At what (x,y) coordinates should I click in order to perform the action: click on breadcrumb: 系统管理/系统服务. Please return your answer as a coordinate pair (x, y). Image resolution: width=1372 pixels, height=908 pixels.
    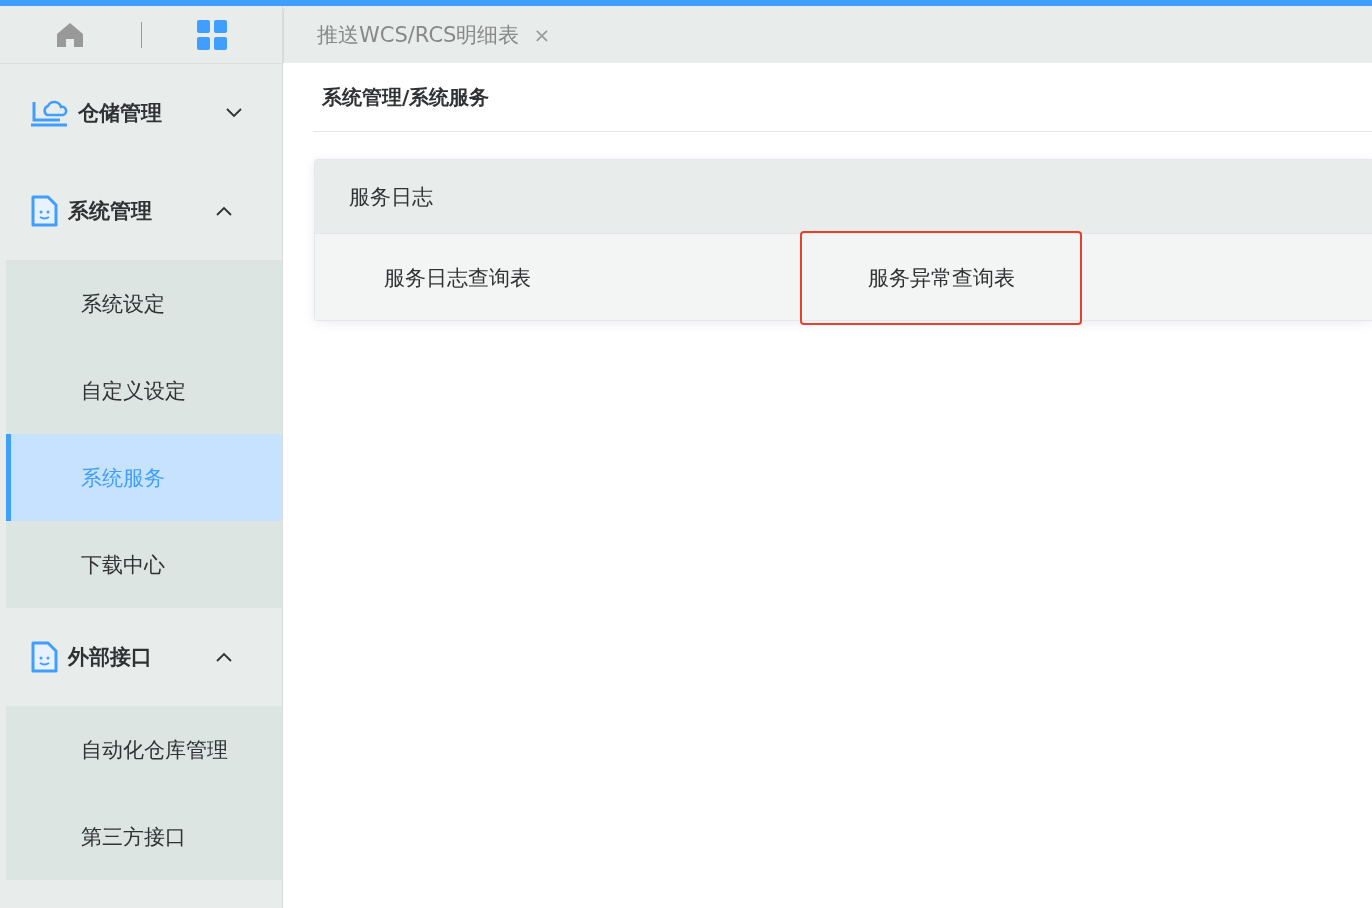
    Looking at the image, I should click on (842, 97).